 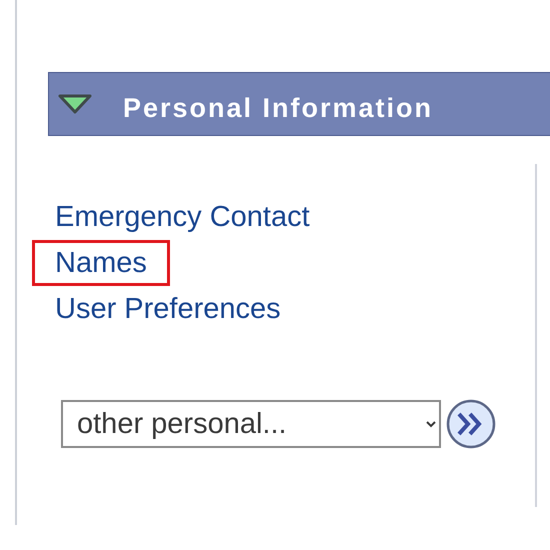 I want to click on panel-title: Personal Information, so click(x=278, y=108).